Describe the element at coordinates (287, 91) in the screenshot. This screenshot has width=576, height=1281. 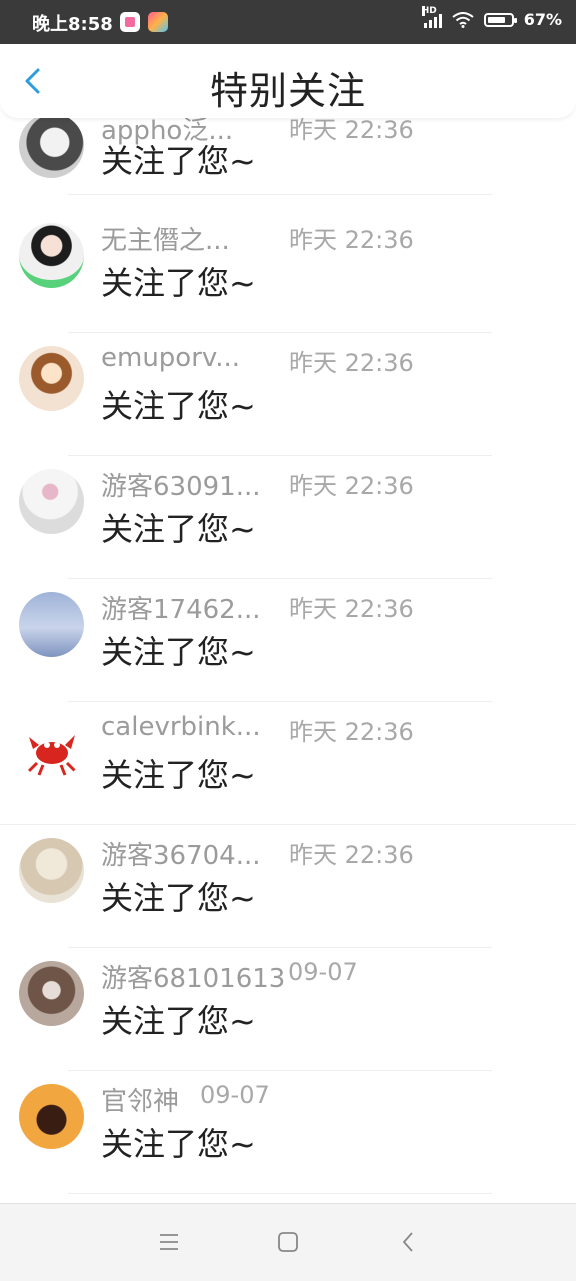
I see `page-title: 特别关注` at that location.